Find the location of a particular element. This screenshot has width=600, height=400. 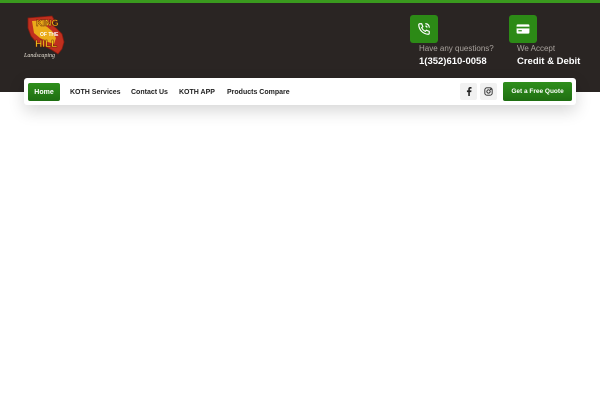

nav-koth-services: KOTH Services is located at coordinates (95, 92).